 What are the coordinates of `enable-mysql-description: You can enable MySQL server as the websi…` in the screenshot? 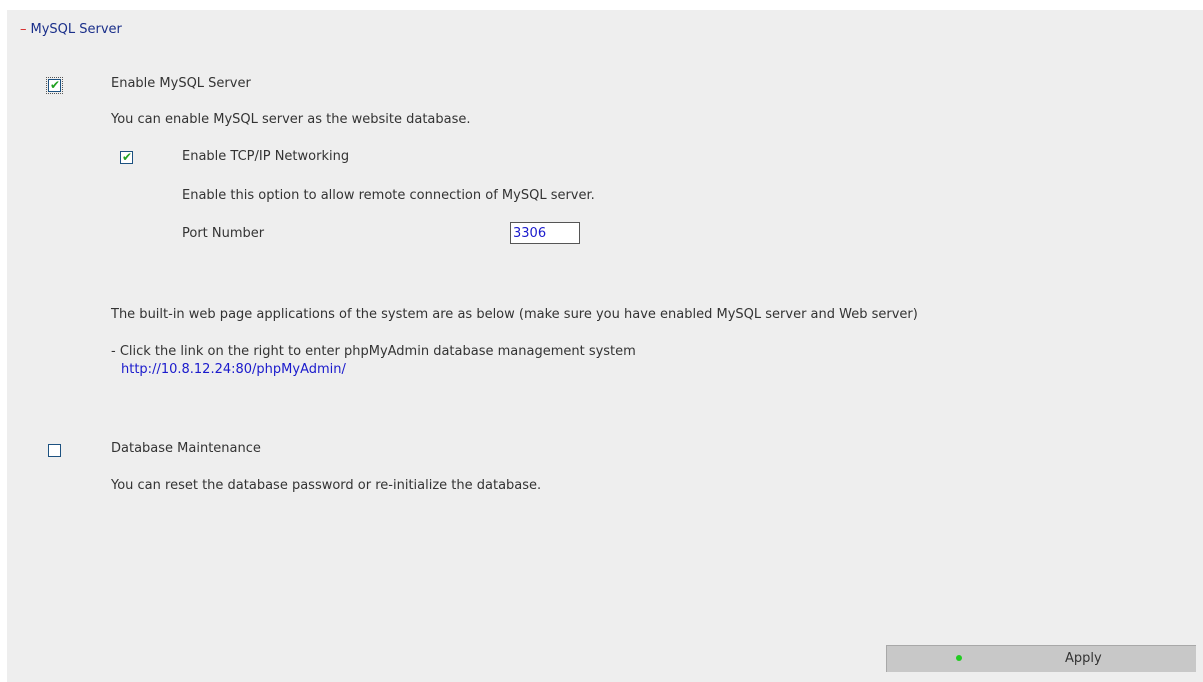 It's located at (291, 119).